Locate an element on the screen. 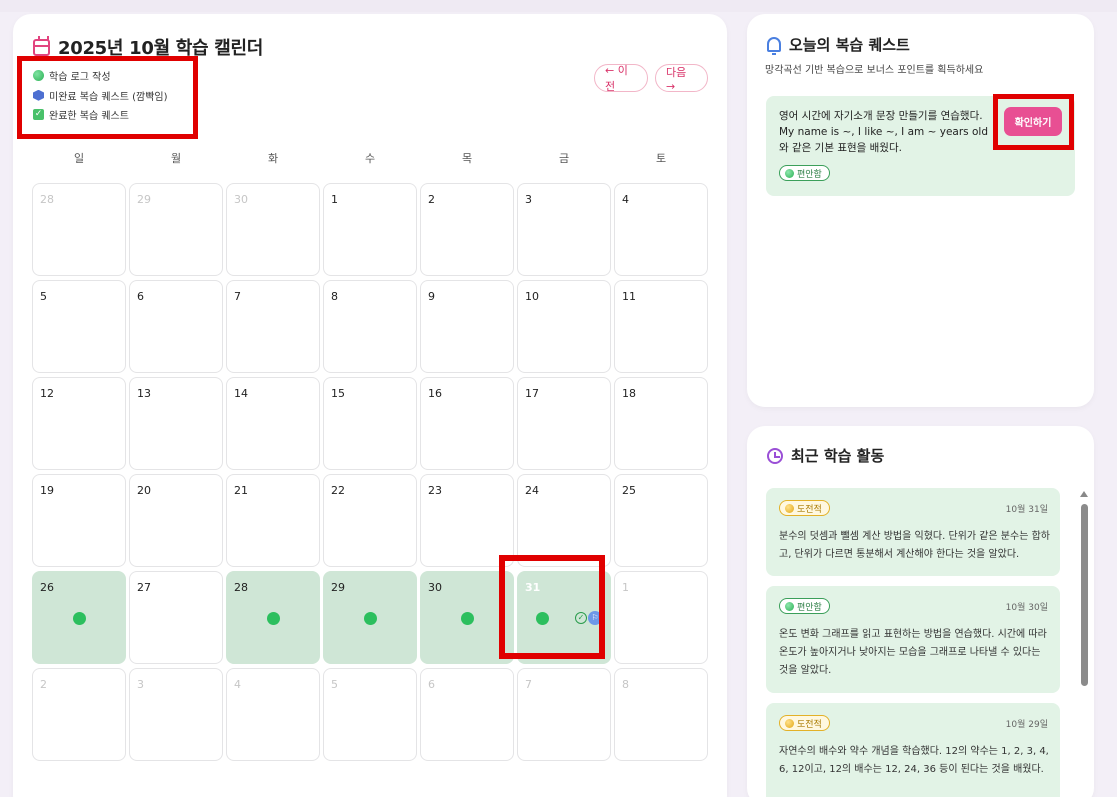 Image resolution: width=1117 pixels, height=797 pixels. activity-date: 10월 30일 is located at coordinates (1026, 608).